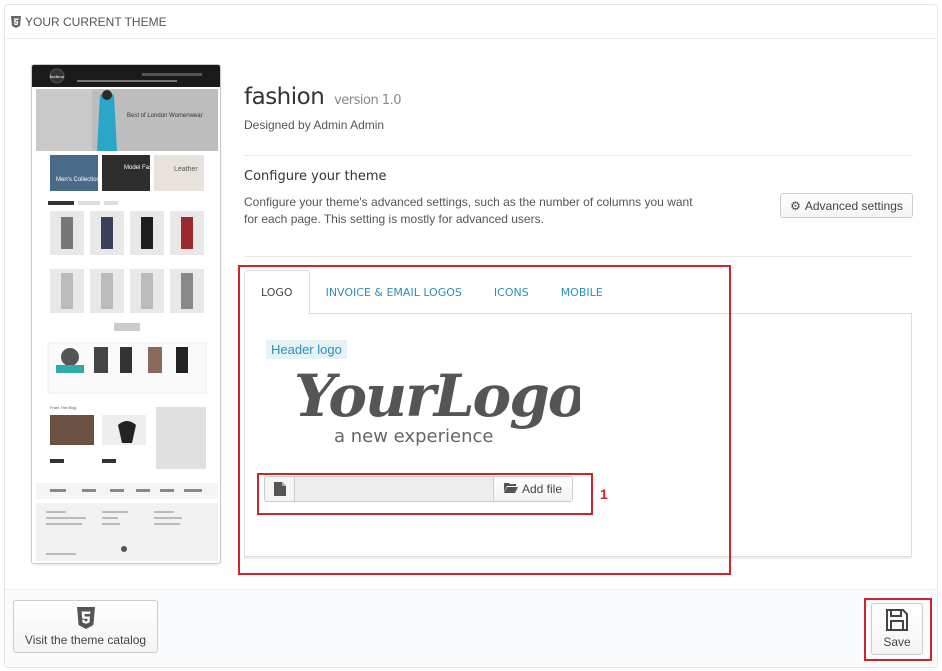 The height and width of the screenshot is (671, 942). What do you see at coordinates (315, 176) in the screenshot?
I see `configure-title: Configure your theme` at bounding box center [315, 176].